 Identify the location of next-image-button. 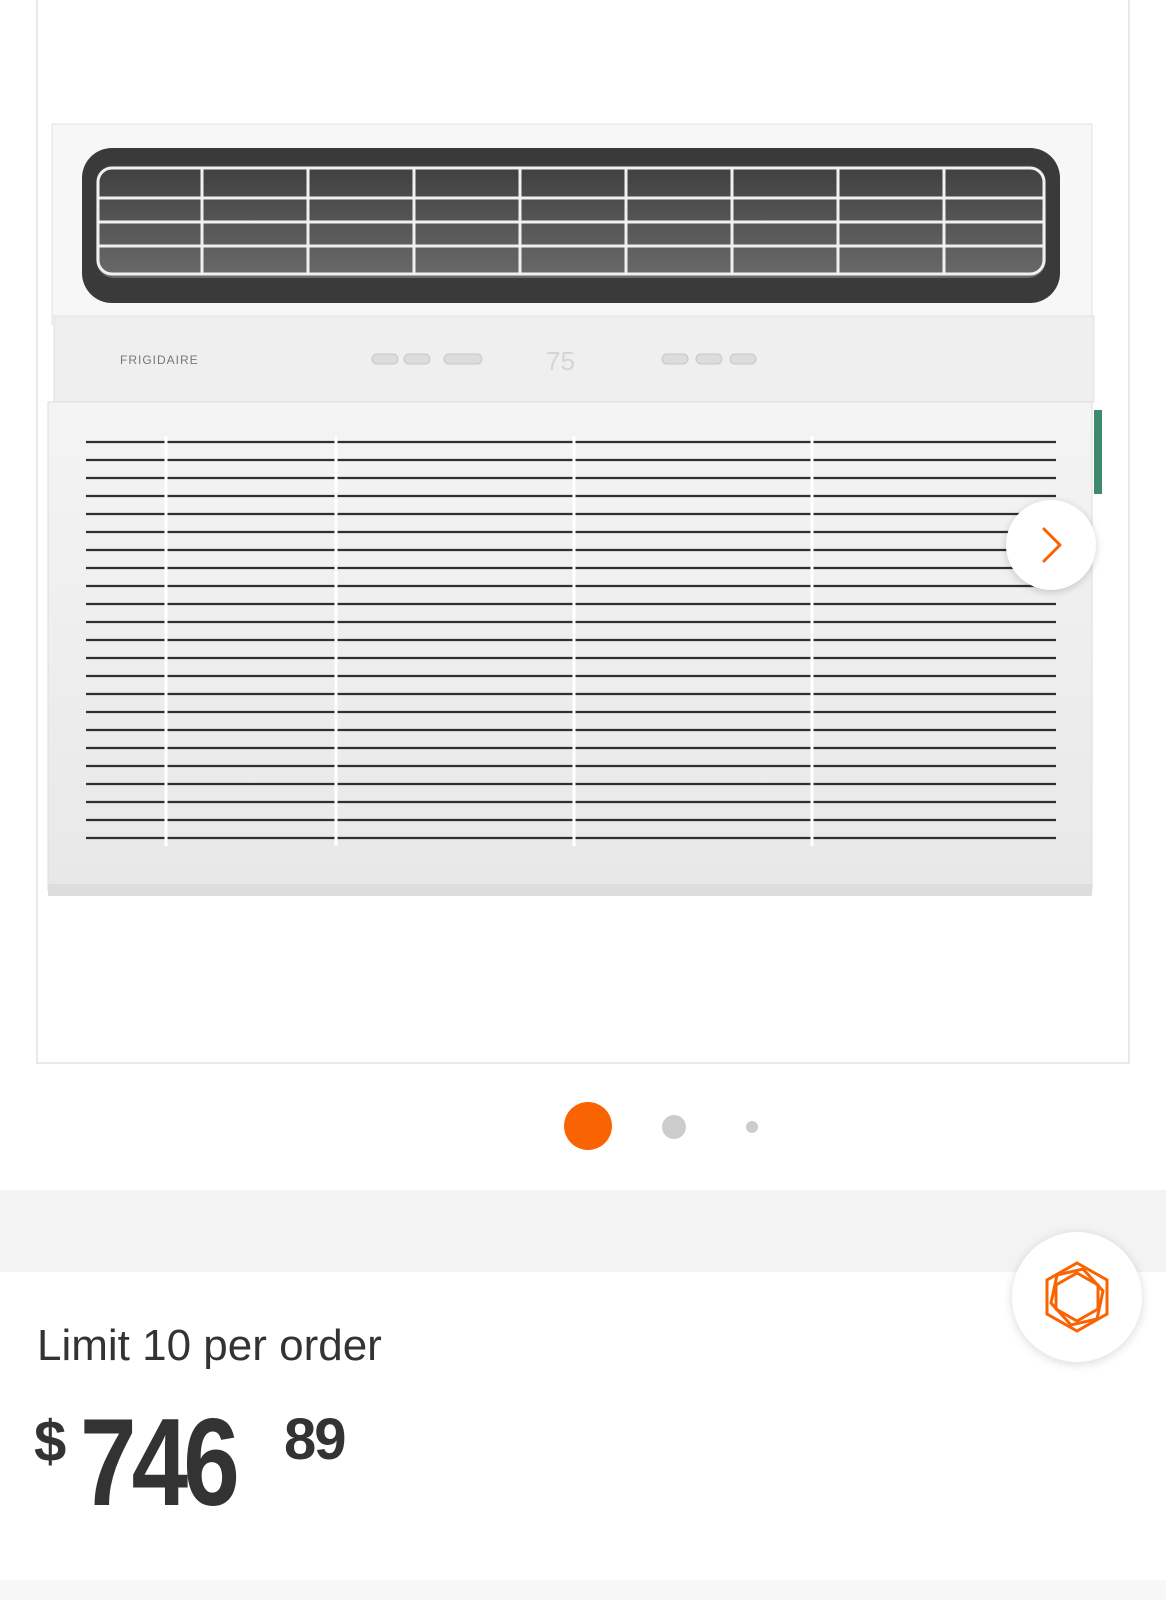
(1051, 545).